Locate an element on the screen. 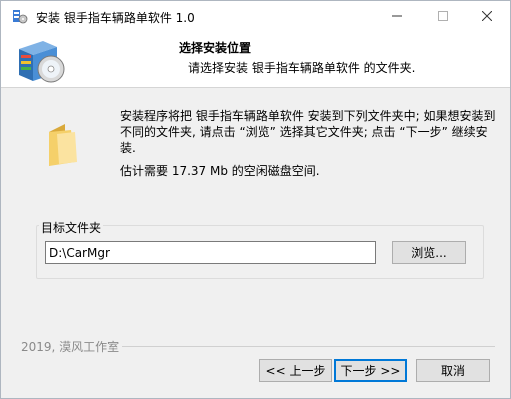  next-button: 下一步 >> is located at coordinates (370, 370).